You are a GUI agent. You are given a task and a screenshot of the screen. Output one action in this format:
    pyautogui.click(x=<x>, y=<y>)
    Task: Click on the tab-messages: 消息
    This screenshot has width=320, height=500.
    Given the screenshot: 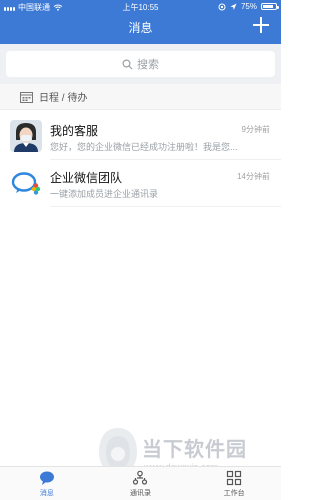 What is the action you would take?
    pyautogui.click(x=47, y=483)
    